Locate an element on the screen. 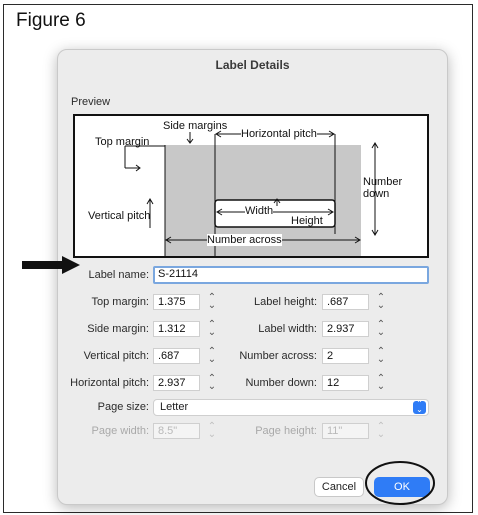  label-width-field: 2.937 is located at coordinates (345, 329).